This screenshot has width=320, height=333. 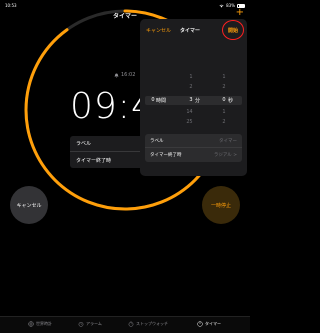 I want to click on alarm-line: 16:02, so click(x=124, y=75).